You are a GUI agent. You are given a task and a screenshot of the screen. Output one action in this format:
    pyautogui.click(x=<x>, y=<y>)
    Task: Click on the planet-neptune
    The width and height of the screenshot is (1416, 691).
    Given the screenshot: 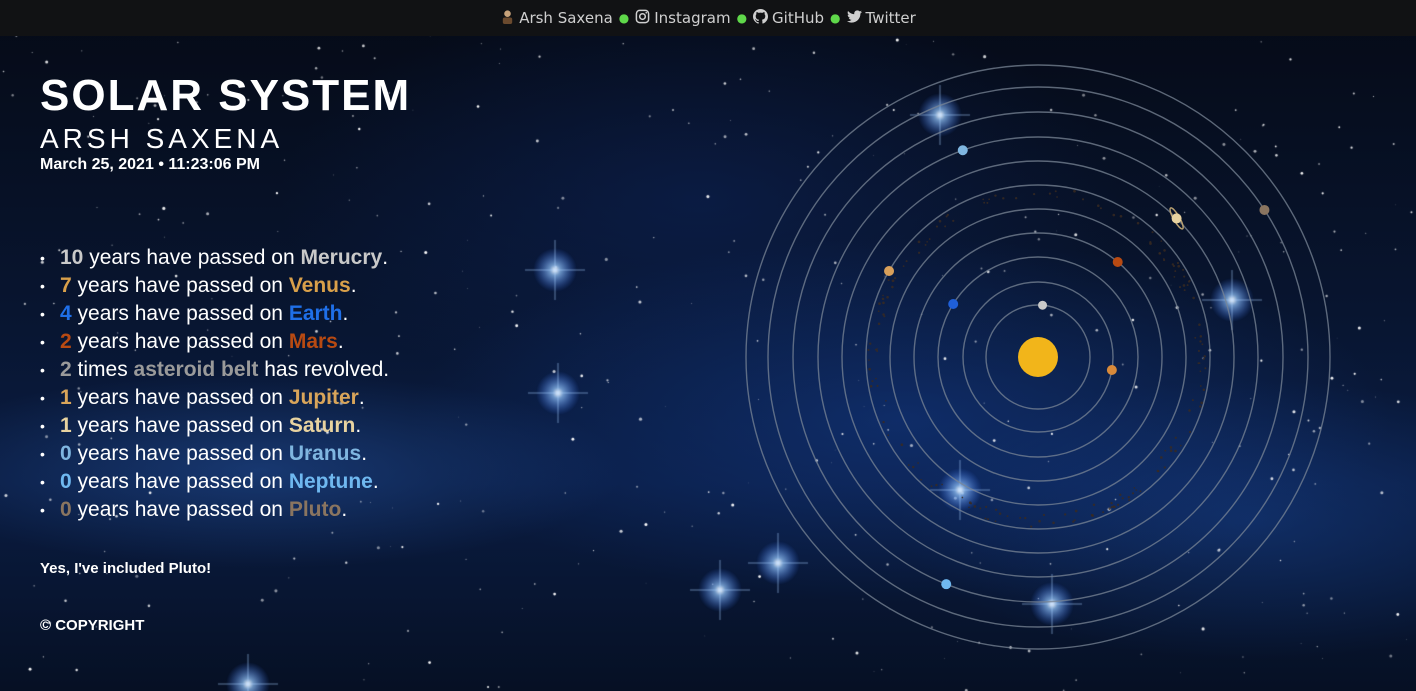 What is the action you would take?
    pyautogui.click(x=946, y=584)
    